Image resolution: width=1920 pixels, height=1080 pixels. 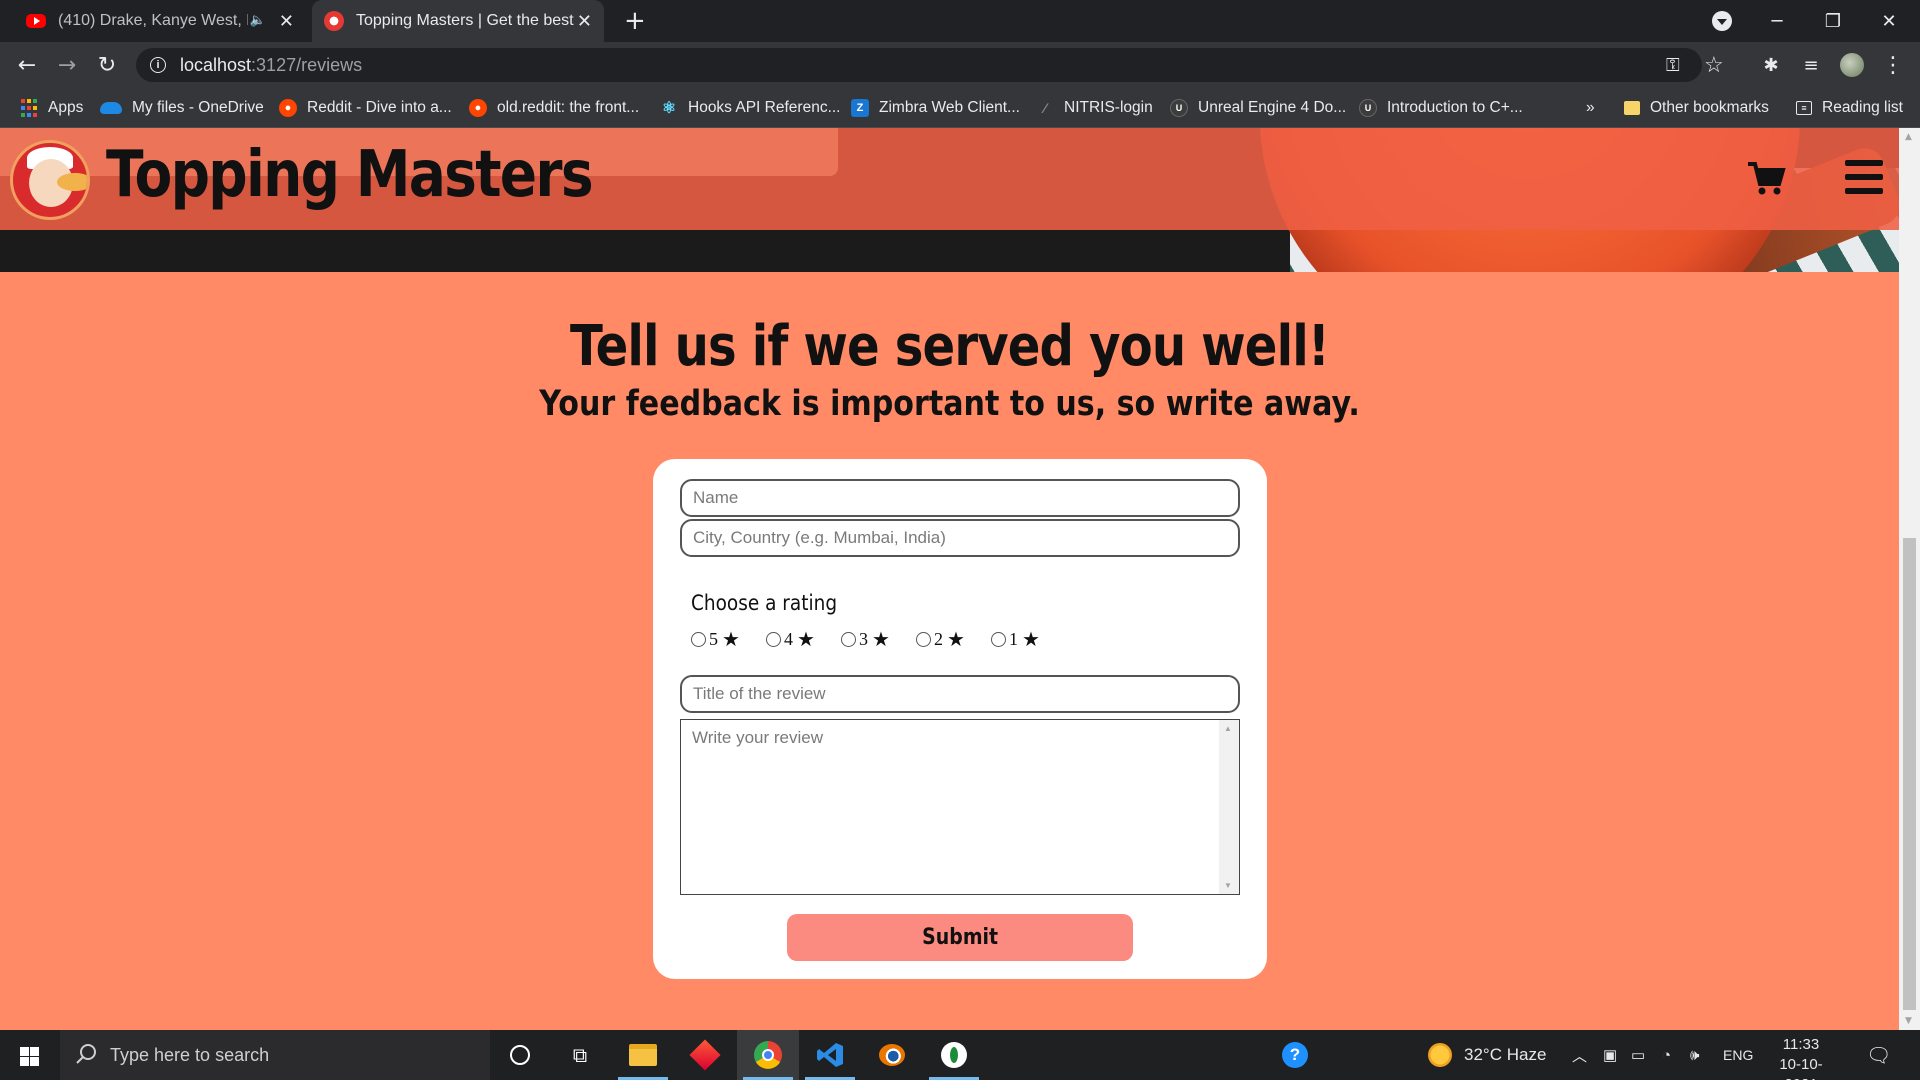 I want to click on tab-title: (410) Drake, Kanye West, Lil Wayne, so click(x=153, y=20).